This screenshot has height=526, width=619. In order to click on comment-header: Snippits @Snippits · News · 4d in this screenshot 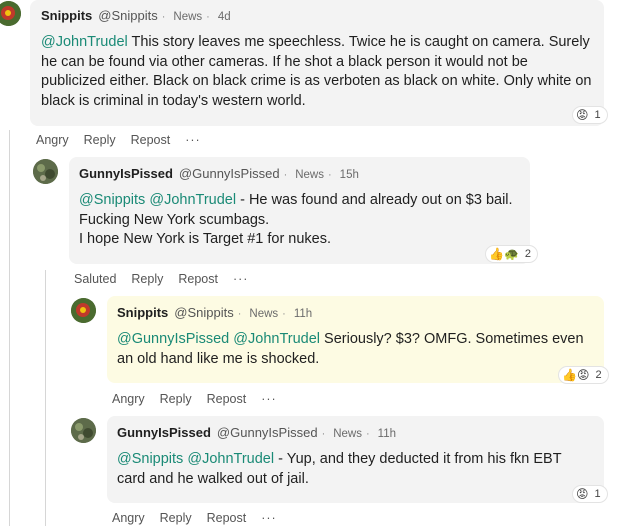, I will do `click(136, 15)`.